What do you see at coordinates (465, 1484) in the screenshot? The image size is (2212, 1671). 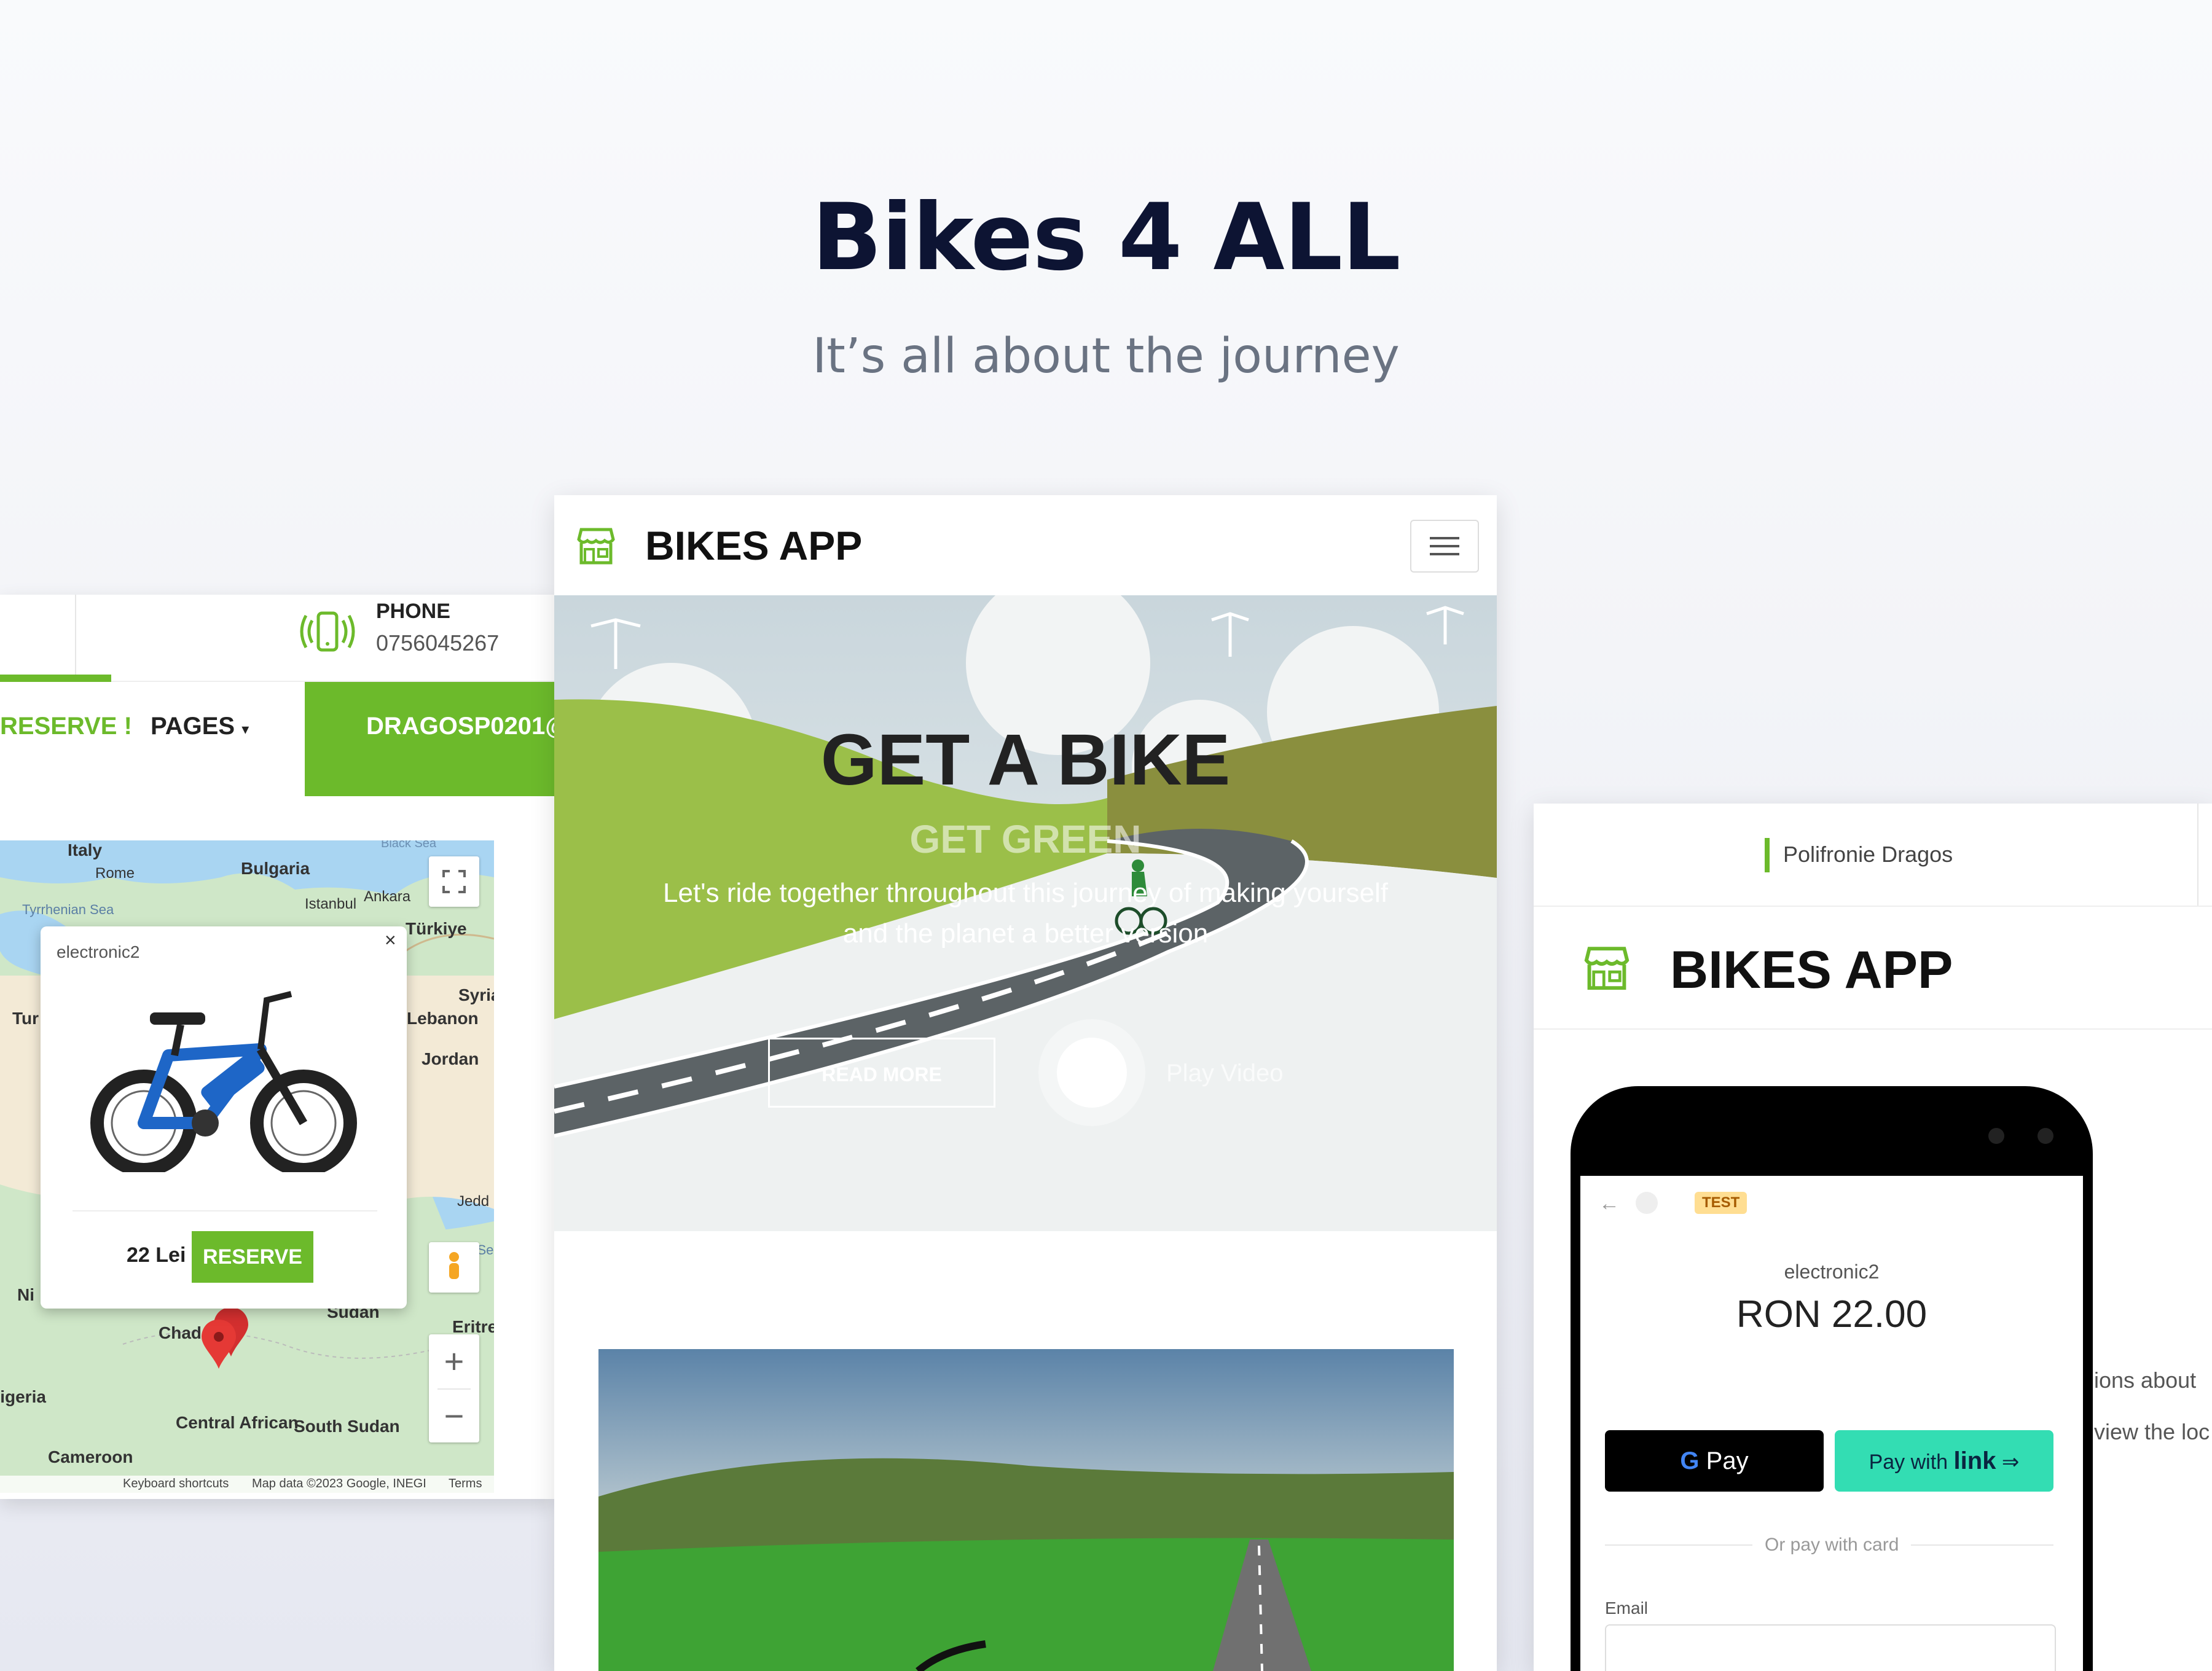 I see `terms-link: Terms` at bounding box center [465, 1484].